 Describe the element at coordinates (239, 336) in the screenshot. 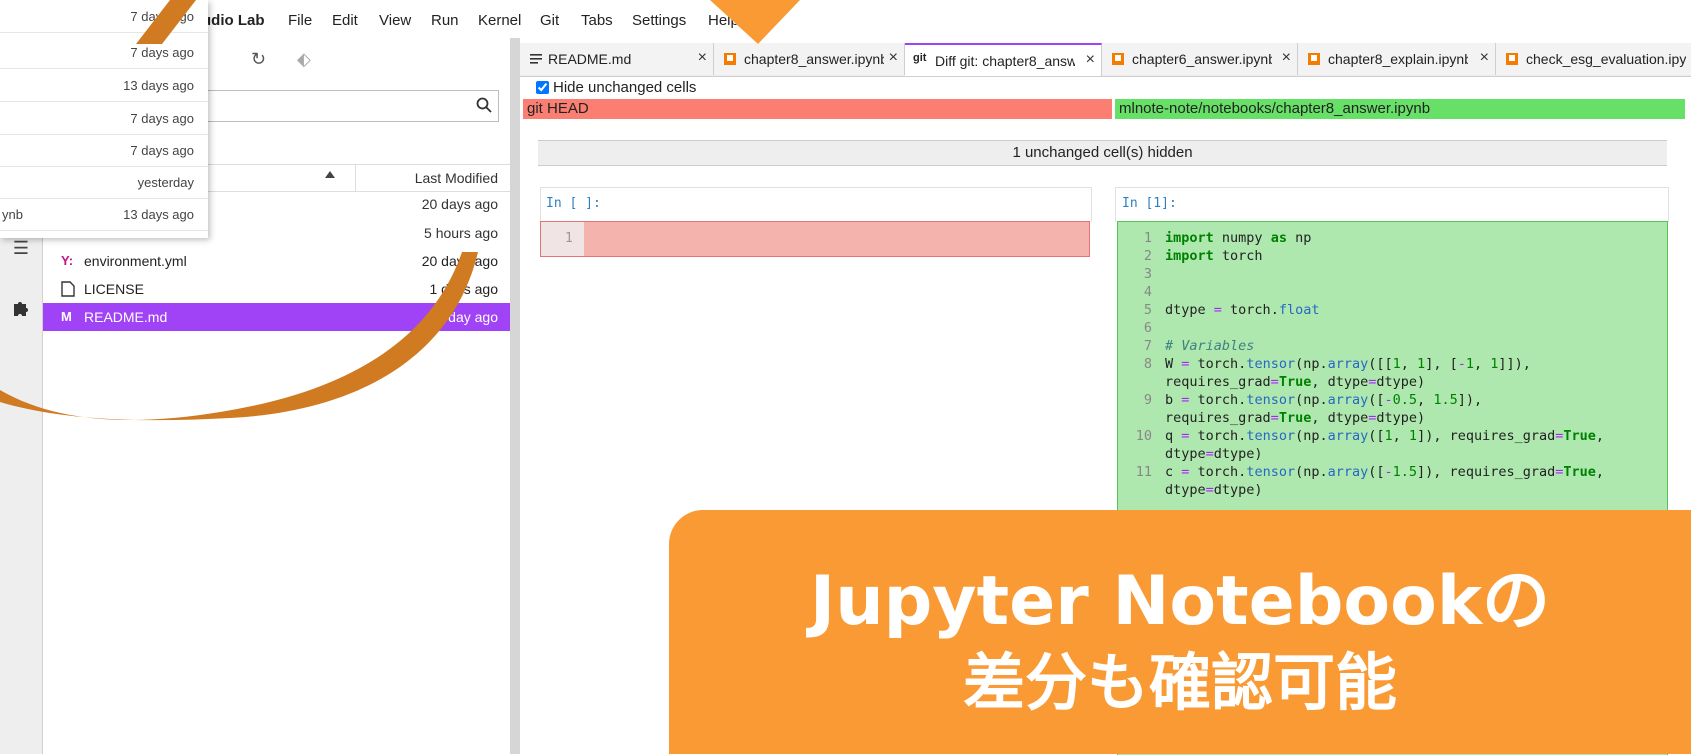

I see `curved-arrow-shape` at that location.